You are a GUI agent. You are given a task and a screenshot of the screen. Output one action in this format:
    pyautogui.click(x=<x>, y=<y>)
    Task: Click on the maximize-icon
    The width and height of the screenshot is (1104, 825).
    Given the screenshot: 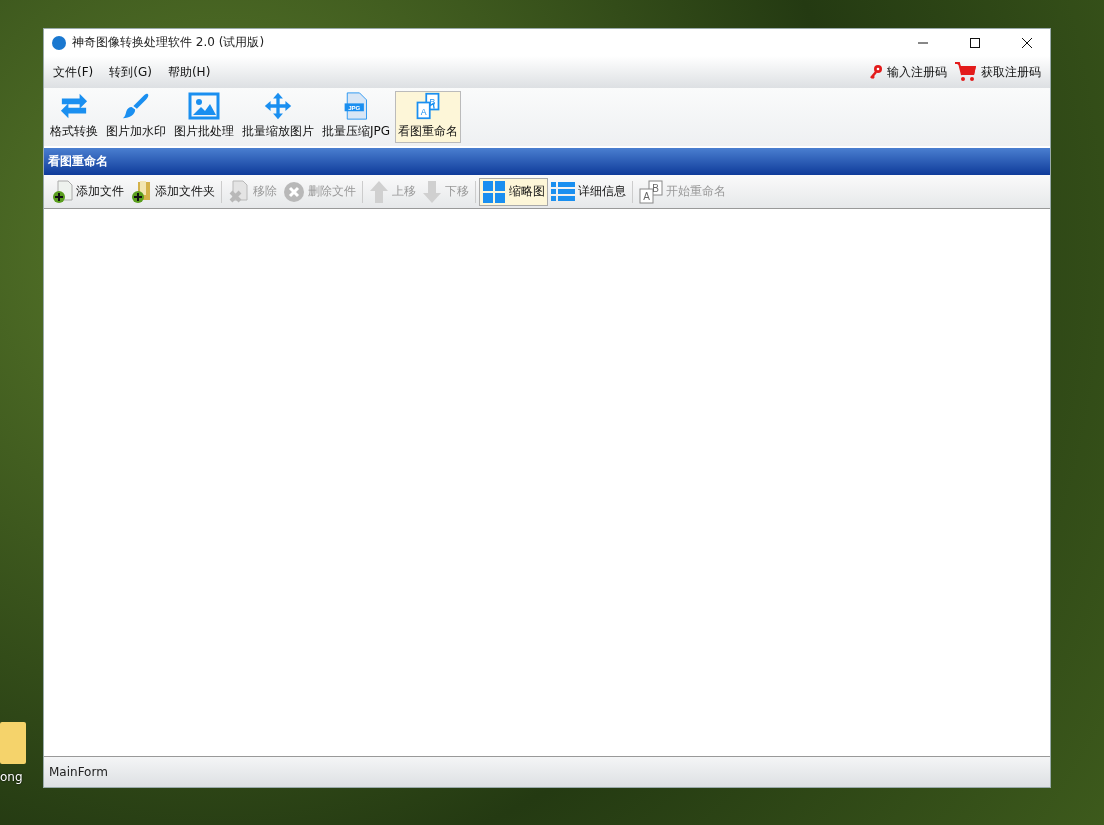 What is the action you would take?
    pyautogui.click(x=975, y=42)
    